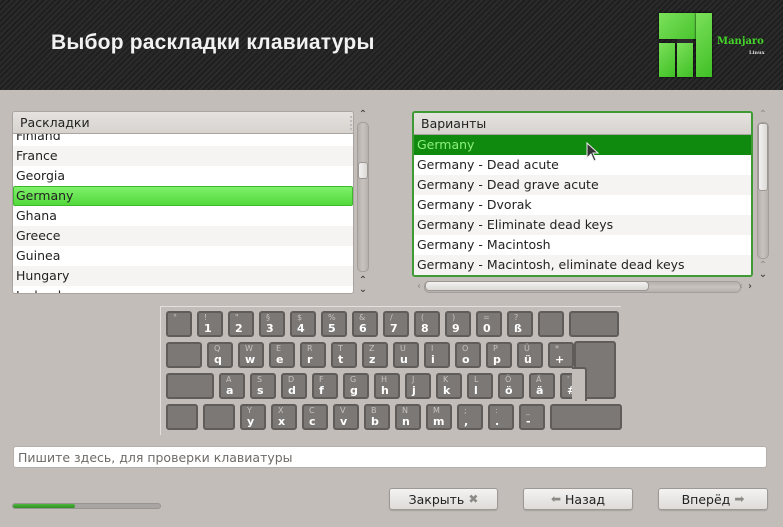 The width and height of the screenshot is (783, 527). Describe the element at coordinates (436, 499) in the screenshot. I see `close-button-label: Закрыть` at that location.